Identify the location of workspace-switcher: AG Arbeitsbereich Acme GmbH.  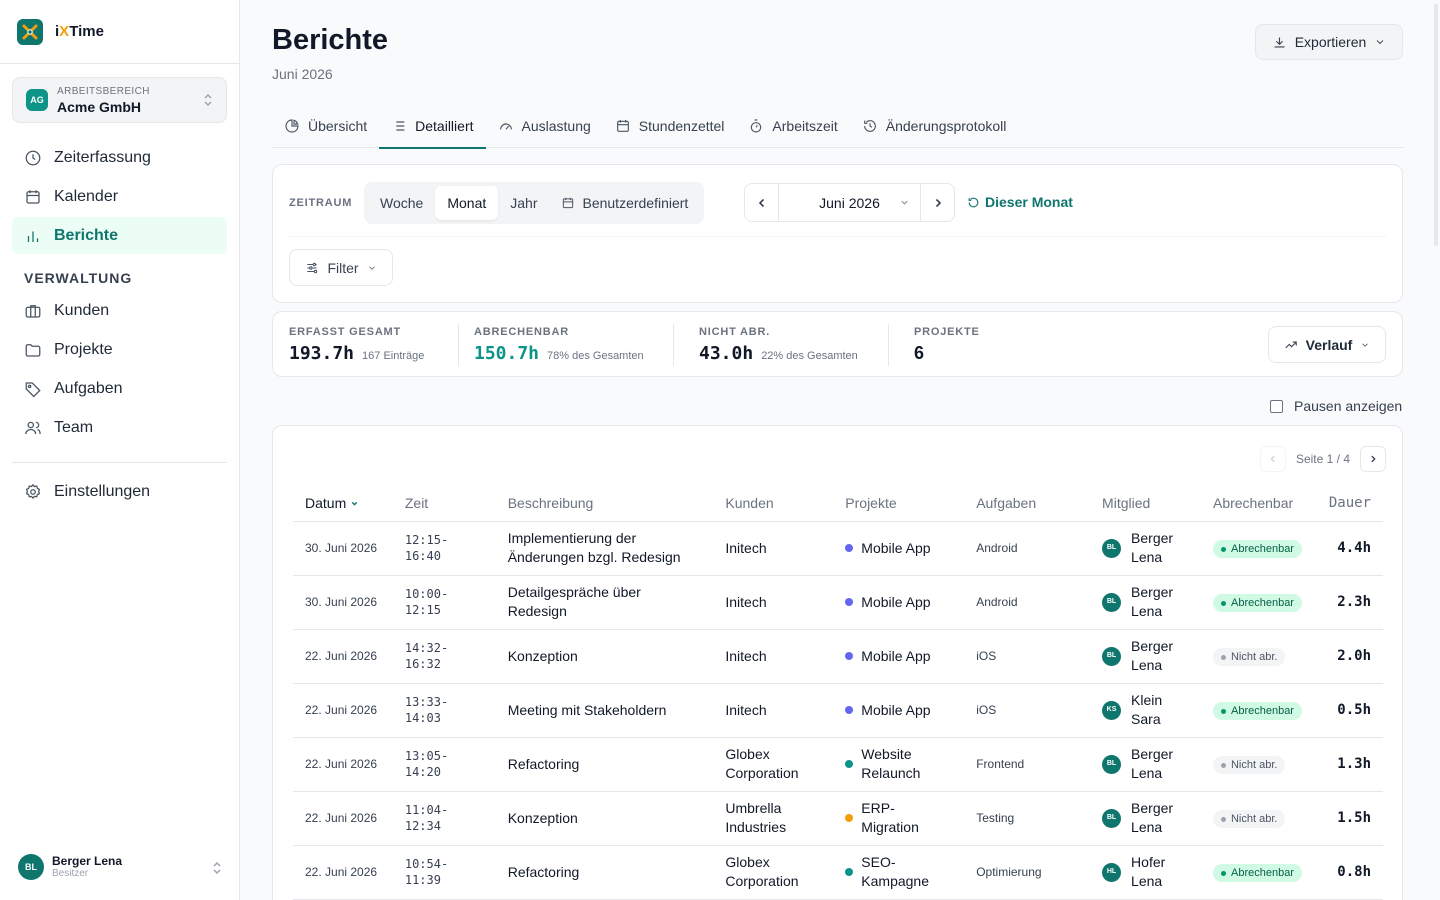
(119, 100).